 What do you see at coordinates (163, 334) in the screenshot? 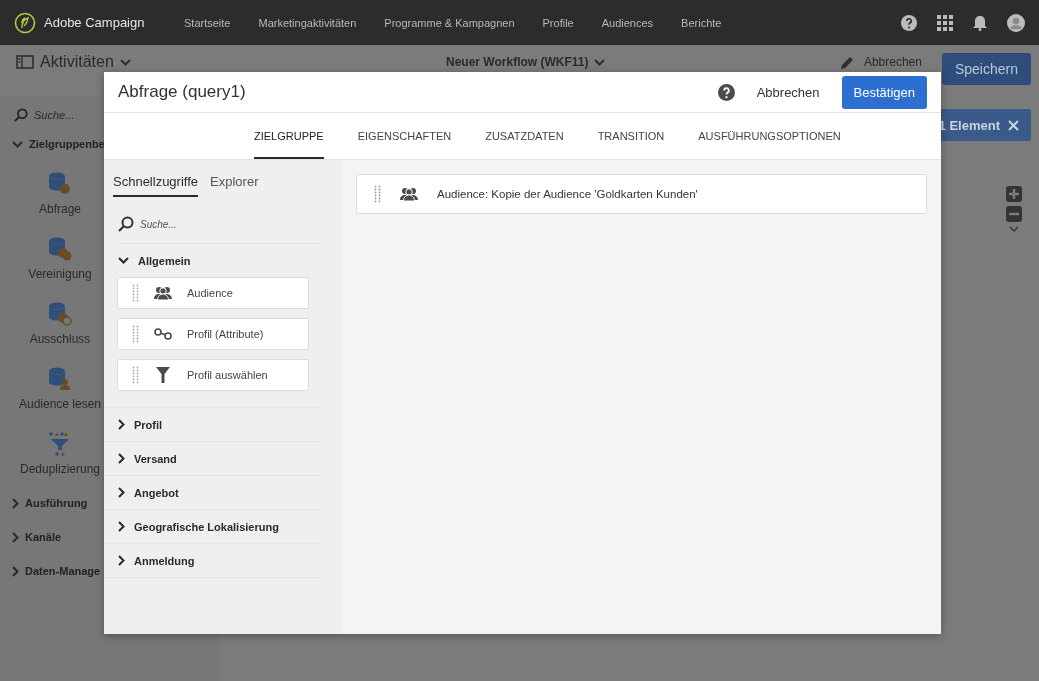
I see `connector-icon` at bounding box center [163, 334].